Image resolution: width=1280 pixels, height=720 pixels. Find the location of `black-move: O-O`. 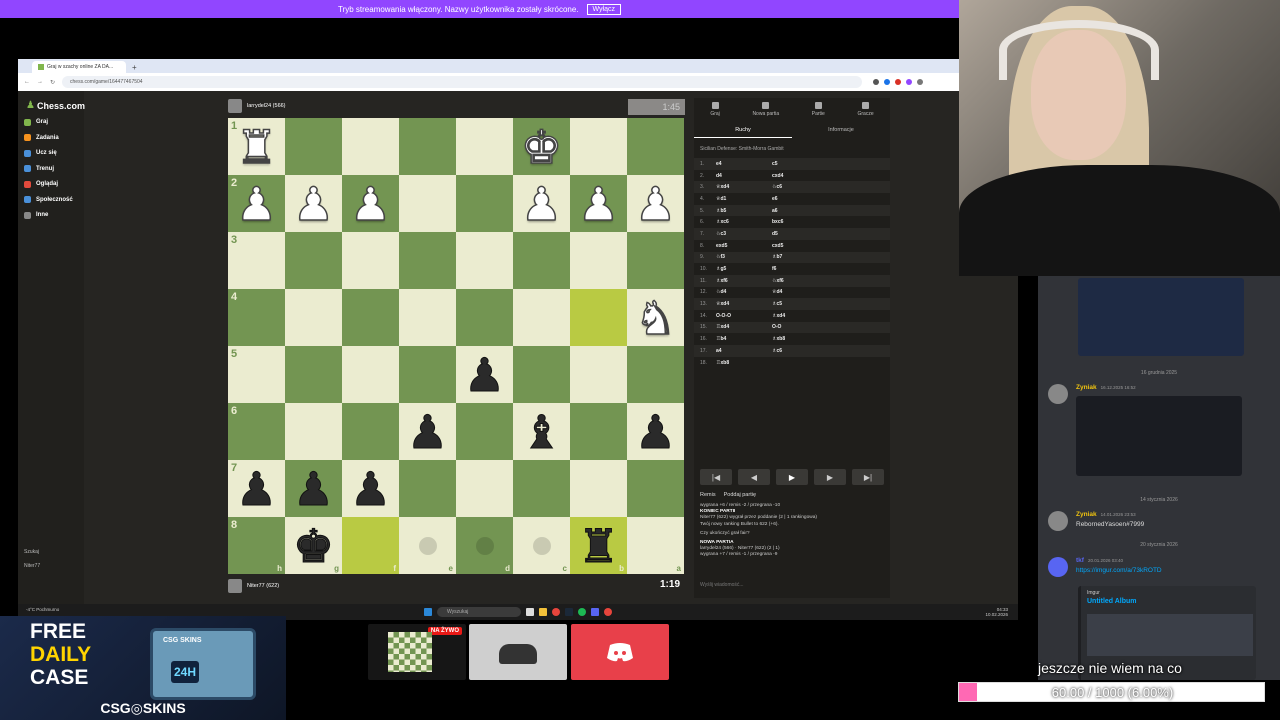

black-move: O-O is located at coordinates (815, 327).